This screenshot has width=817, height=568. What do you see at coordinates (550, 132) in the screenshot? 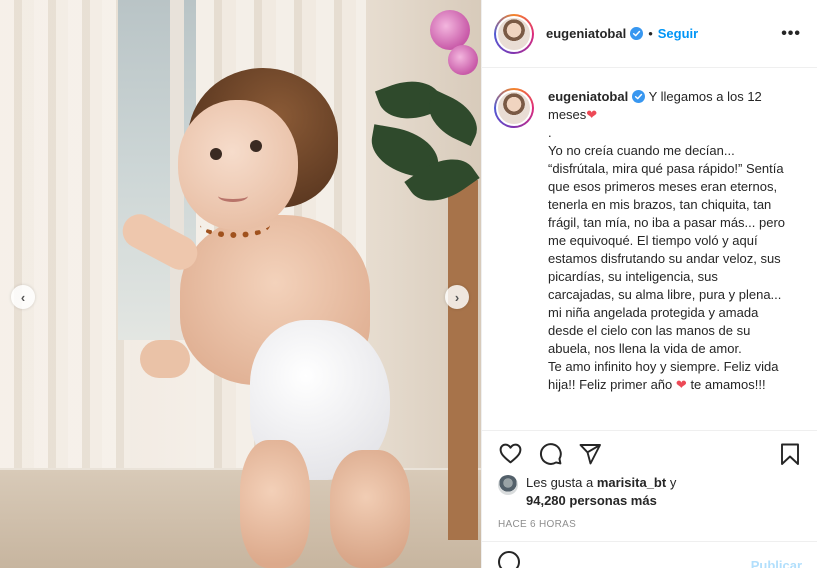
I see `caption-paragraph: .` at bounding box center [550, 132].